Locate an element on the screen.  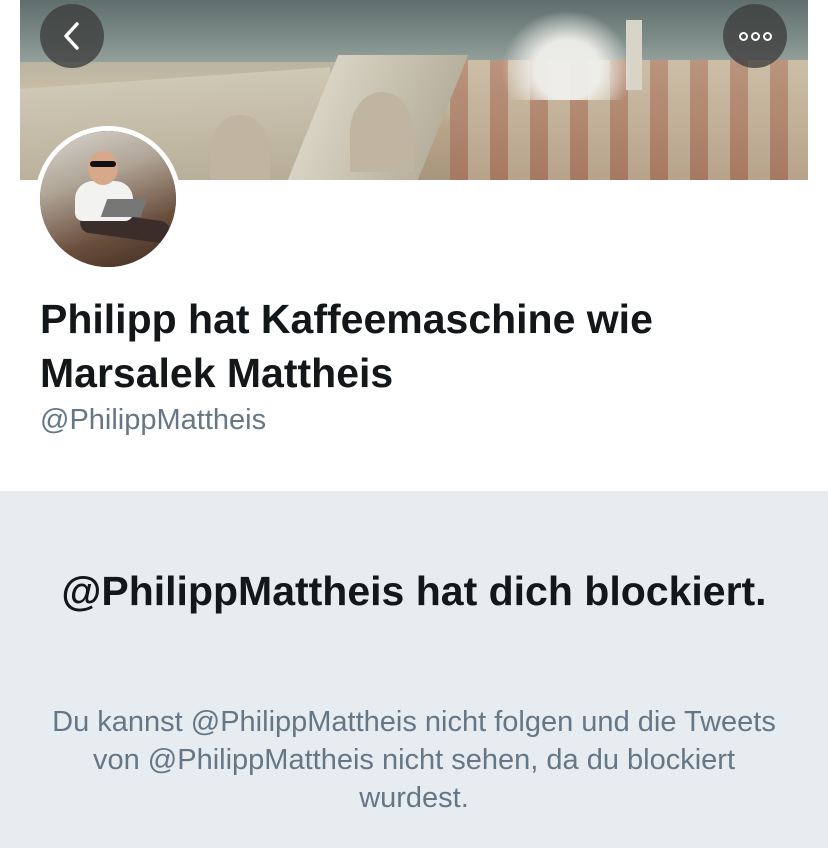
profile-handle: @PhilippMattheis is located at coordinates (153, 420).